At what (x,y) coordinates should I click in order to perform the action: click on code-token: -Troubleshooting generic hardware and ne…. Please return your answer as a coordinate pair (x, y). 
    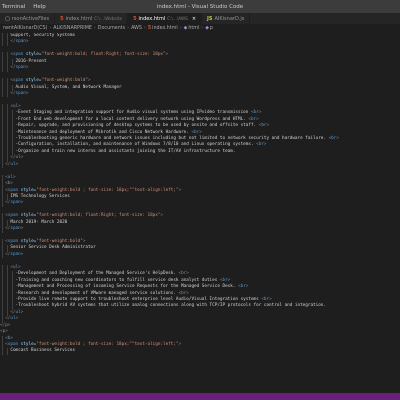
    Looking at the image, I should click on (172, 138).